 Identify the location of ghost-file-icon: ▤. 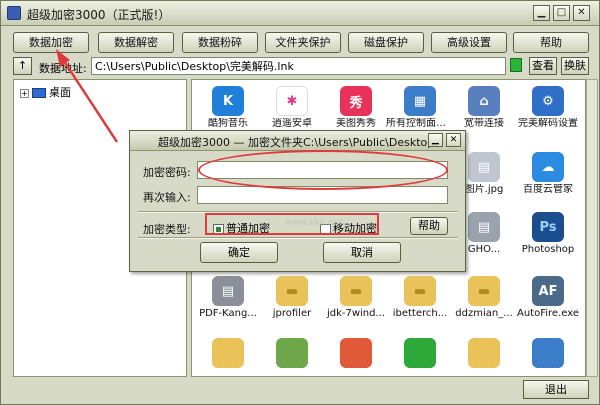
(484, 227).